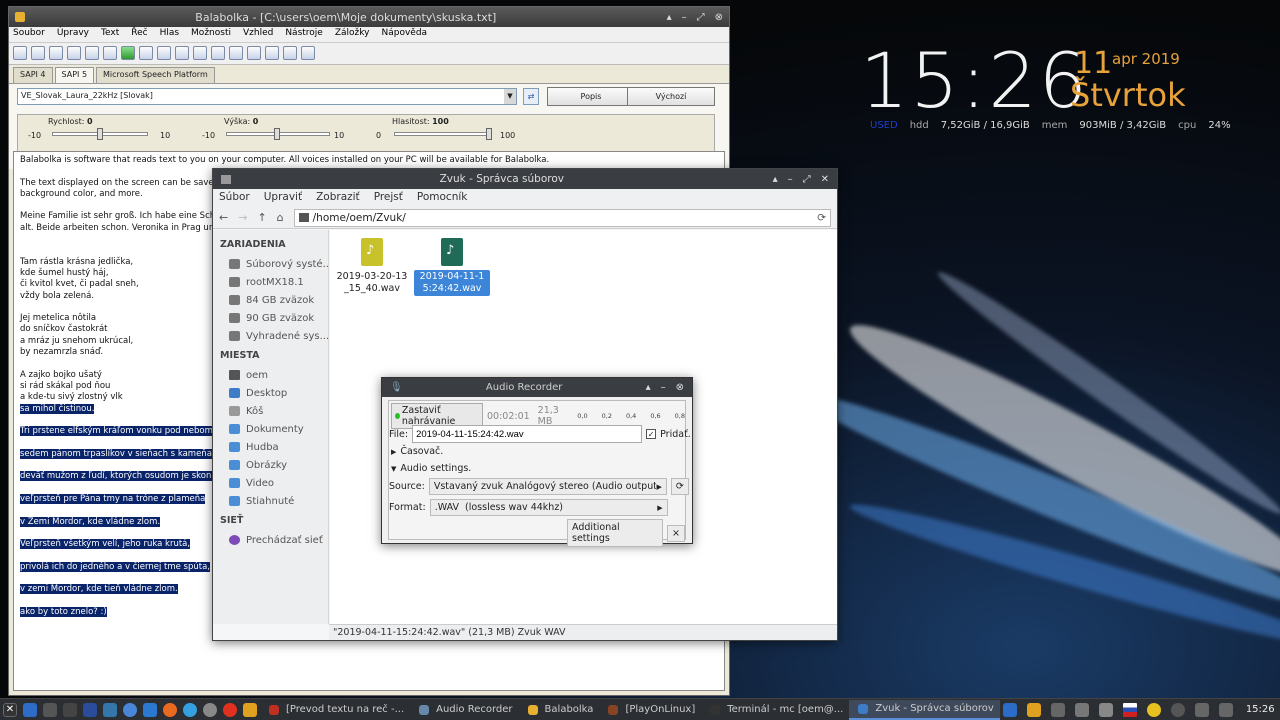 The width and height of the screenshot is (1280, 720). I want to click on app-launcher-icon, so click(110, 709).